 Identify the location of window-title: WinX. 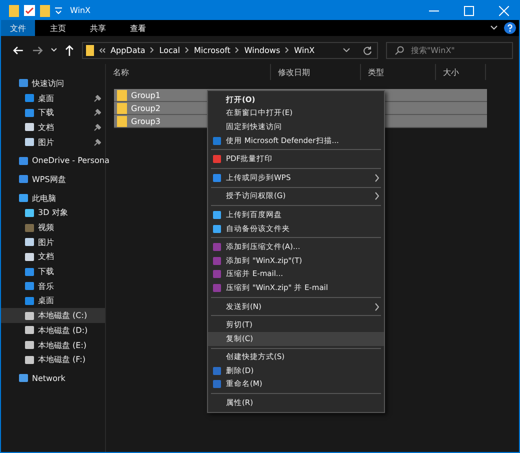
(80, 10).